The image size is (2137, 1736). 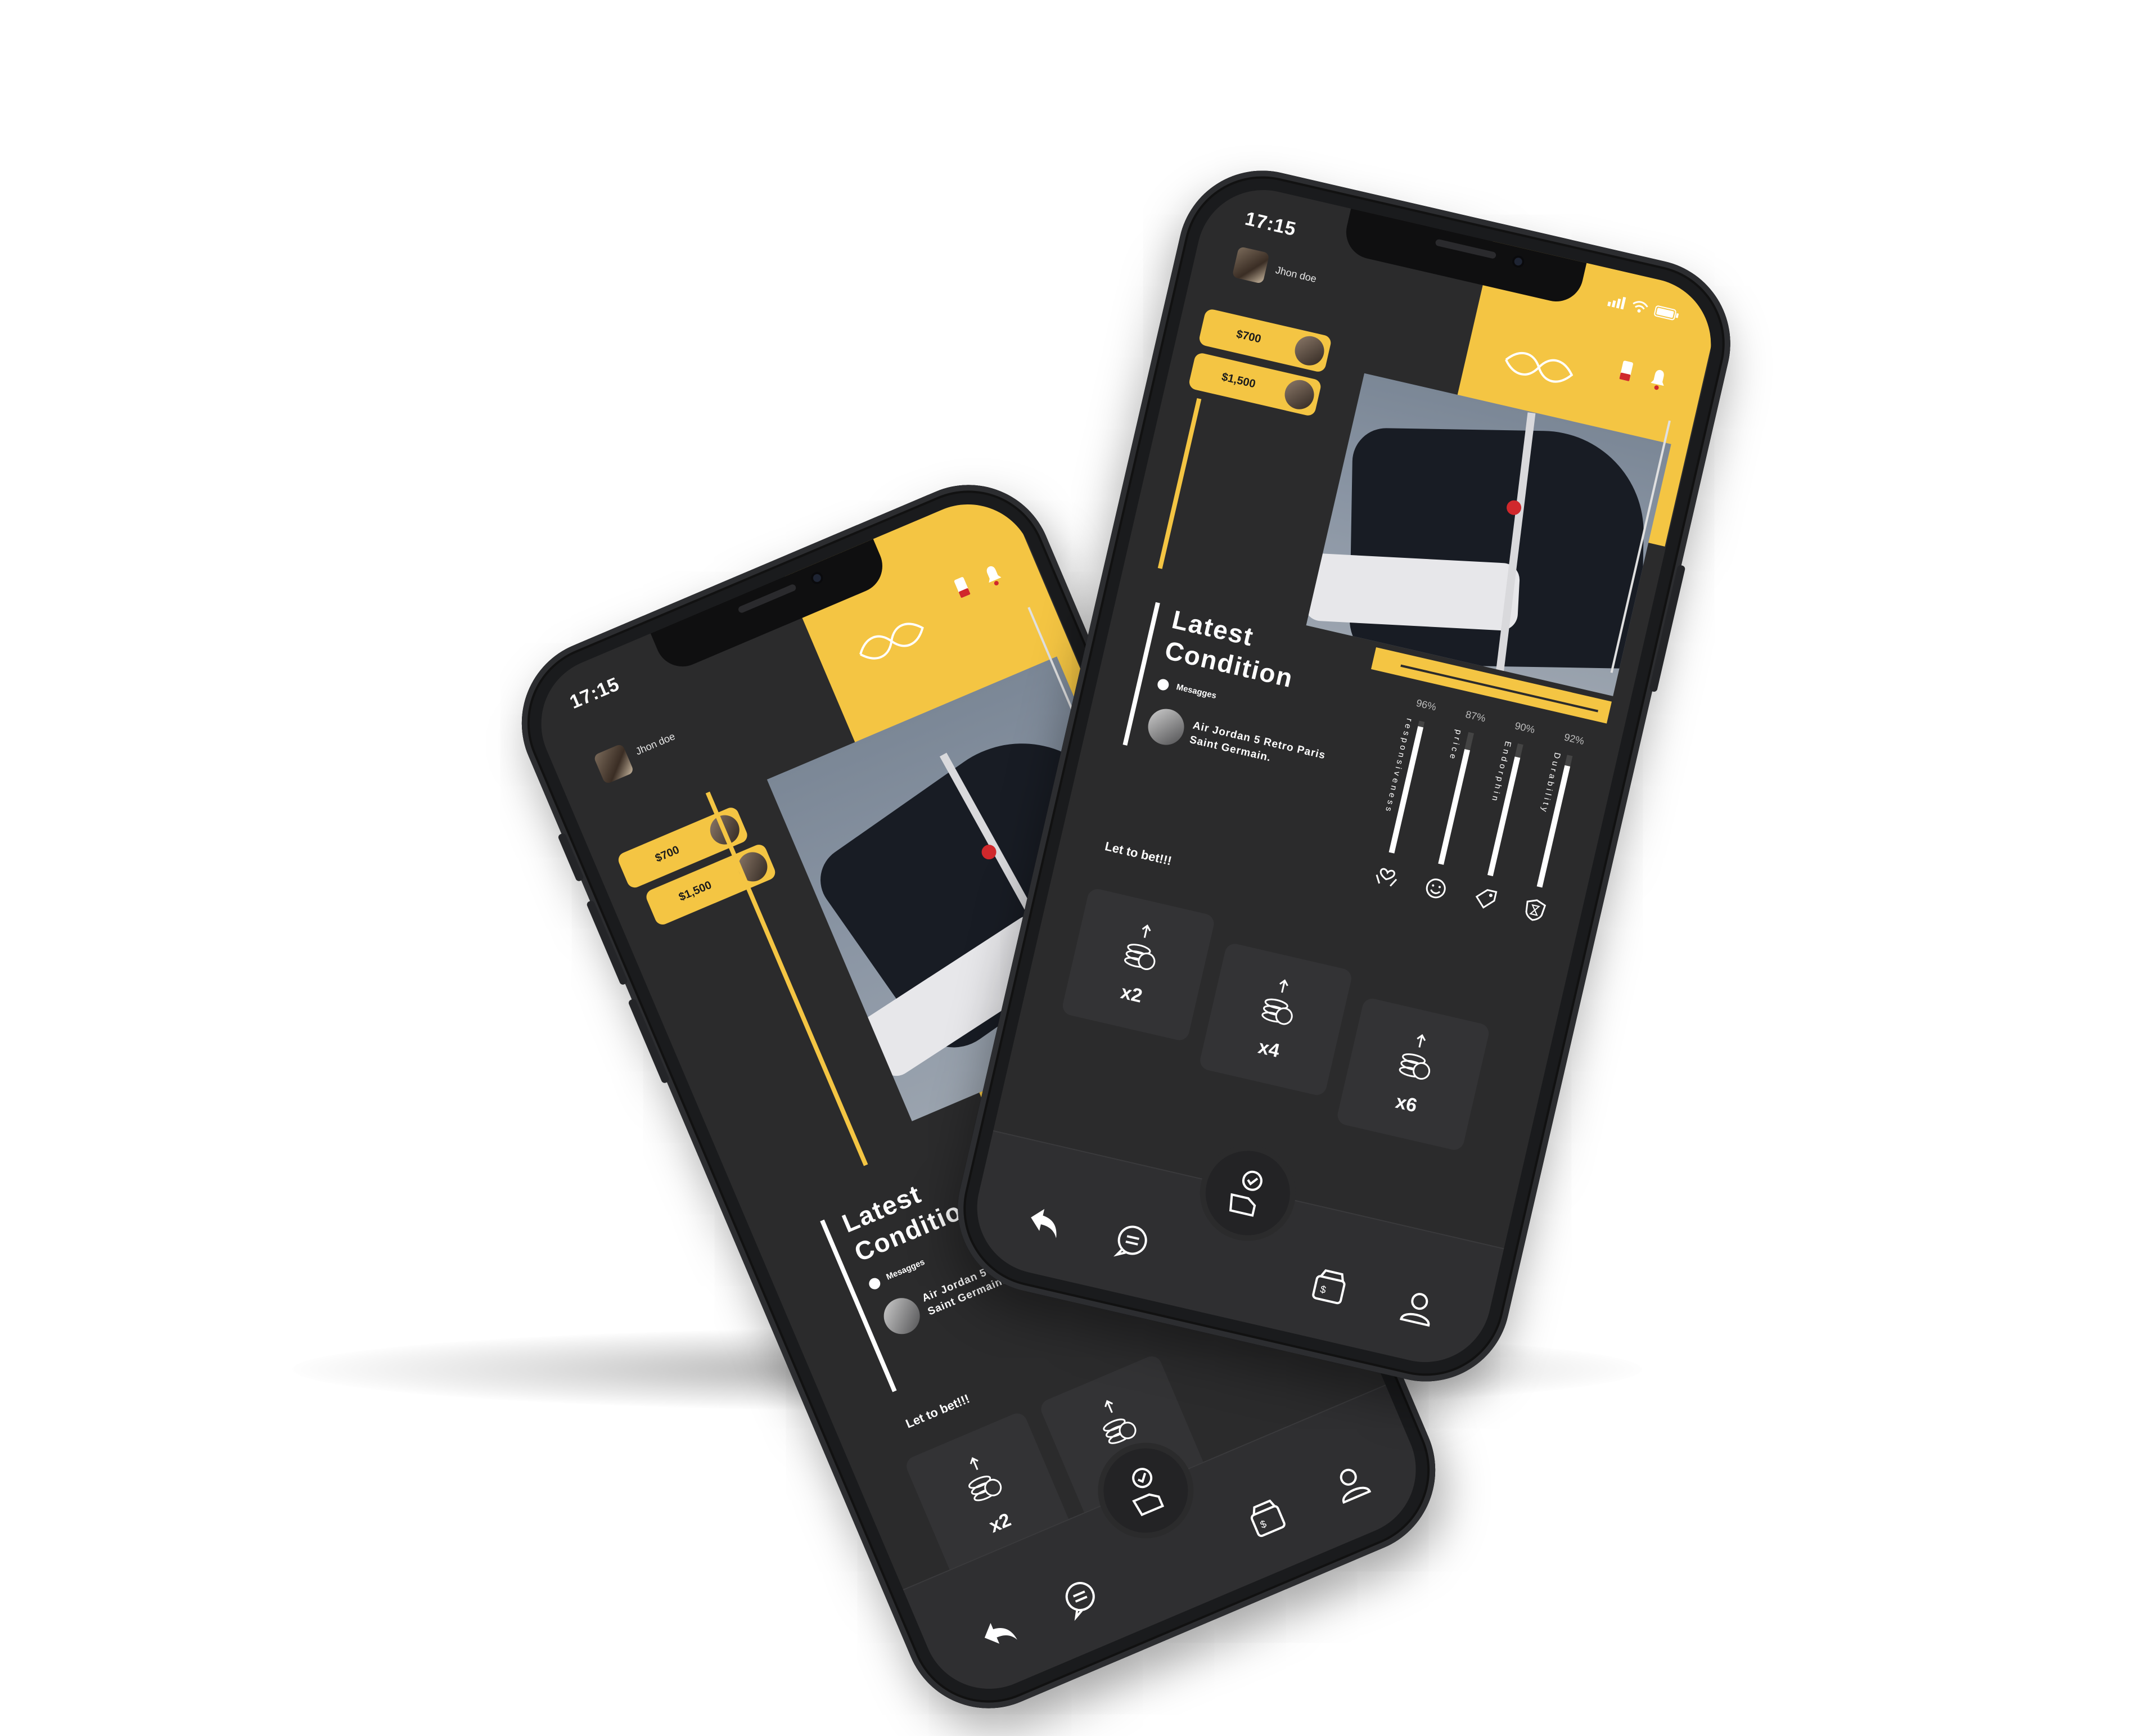 What do you see at coordinates (1475, 717) in the screenshot?
I see `stat-percent: 87%` at bounding box center [1475, 717].